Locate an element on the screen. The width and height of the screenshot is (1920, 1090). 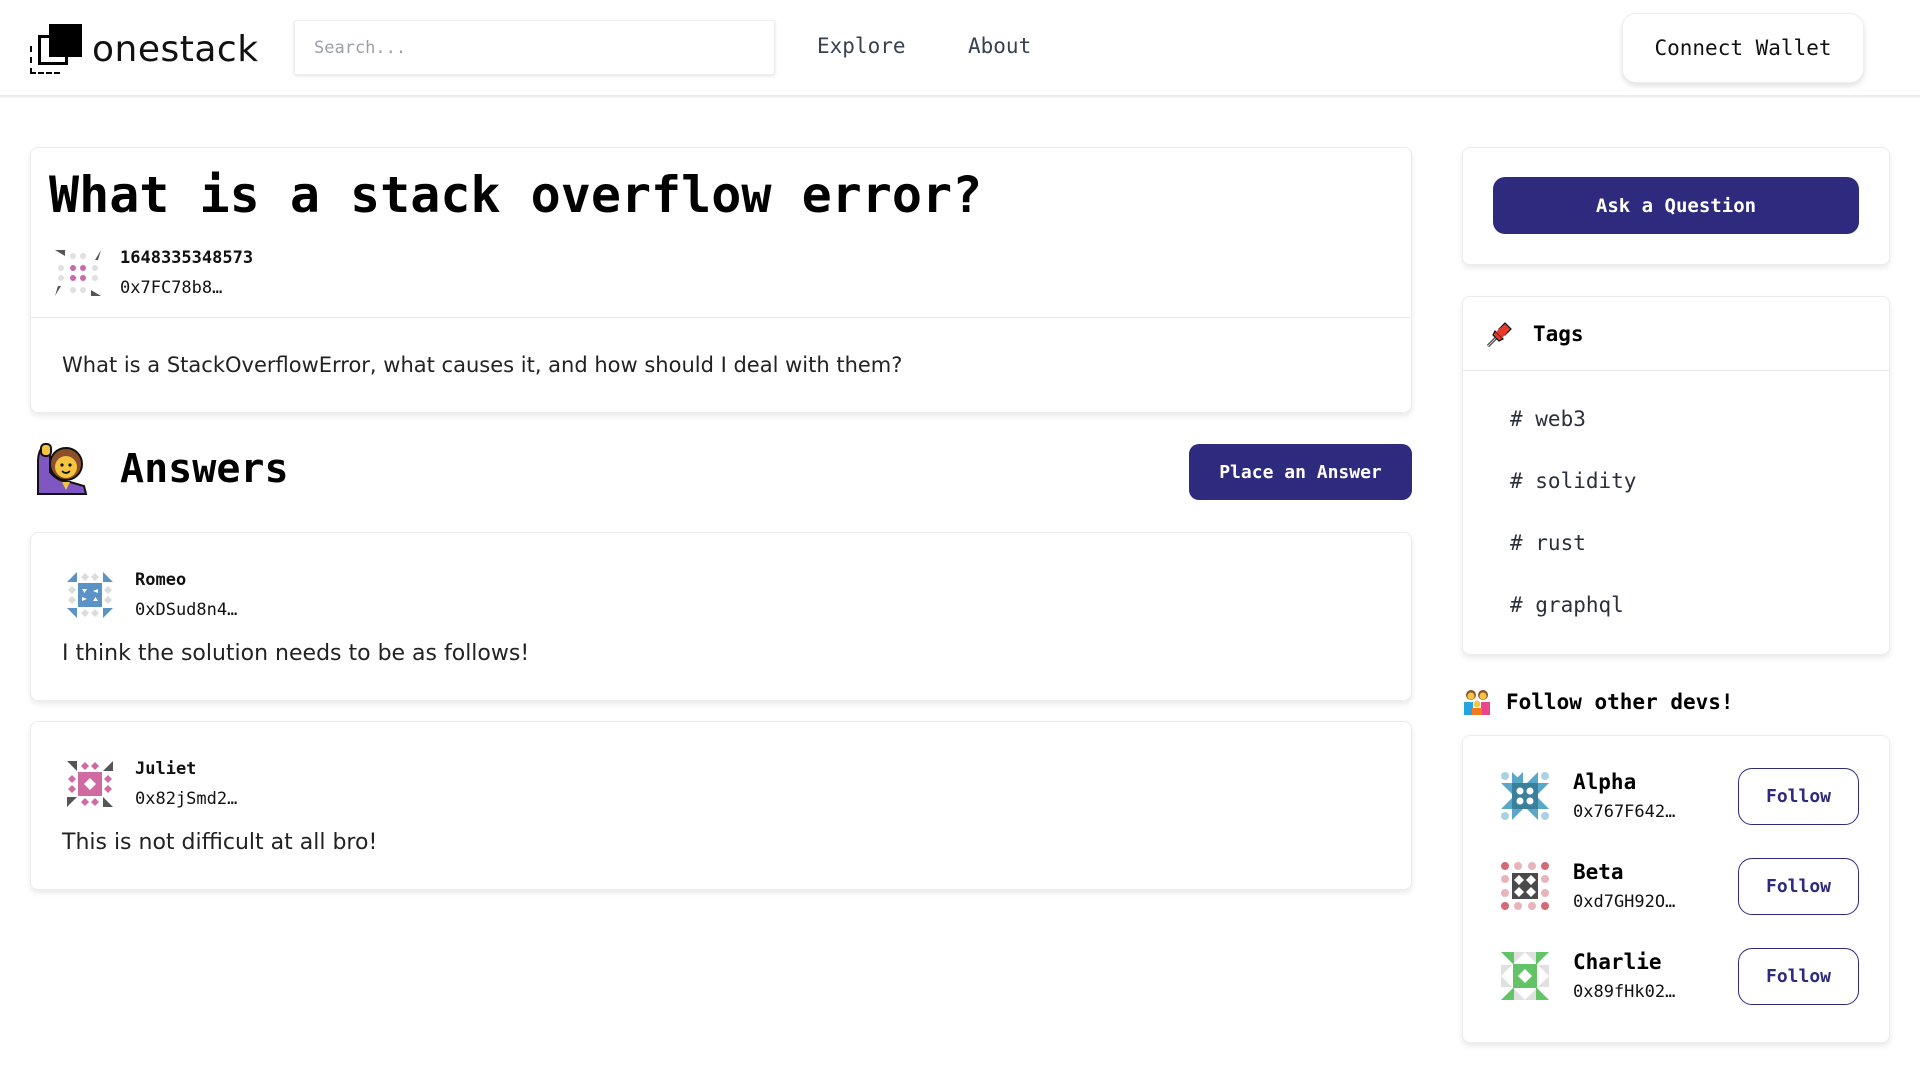
place-answer-button: Place an Answer is located at coordinates (1300, 472).